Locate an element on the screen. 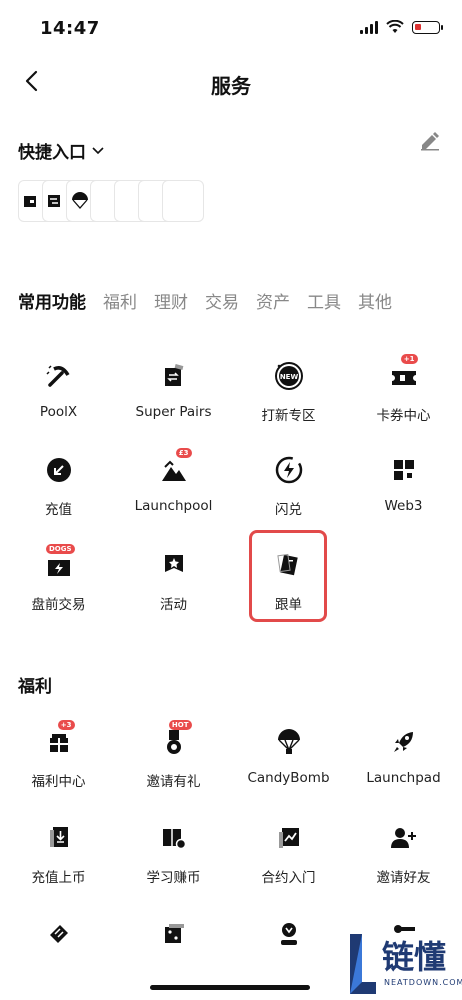 The width and height of the screenshot is (462, 1000). service-label: 合约入门 is located at coordinates (288, 878).